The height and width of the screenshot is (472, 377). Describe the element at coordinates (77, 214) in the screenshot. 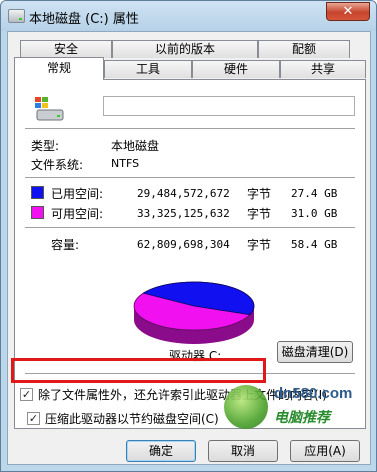

I see `free-space-label: 可用空间:` at that location.